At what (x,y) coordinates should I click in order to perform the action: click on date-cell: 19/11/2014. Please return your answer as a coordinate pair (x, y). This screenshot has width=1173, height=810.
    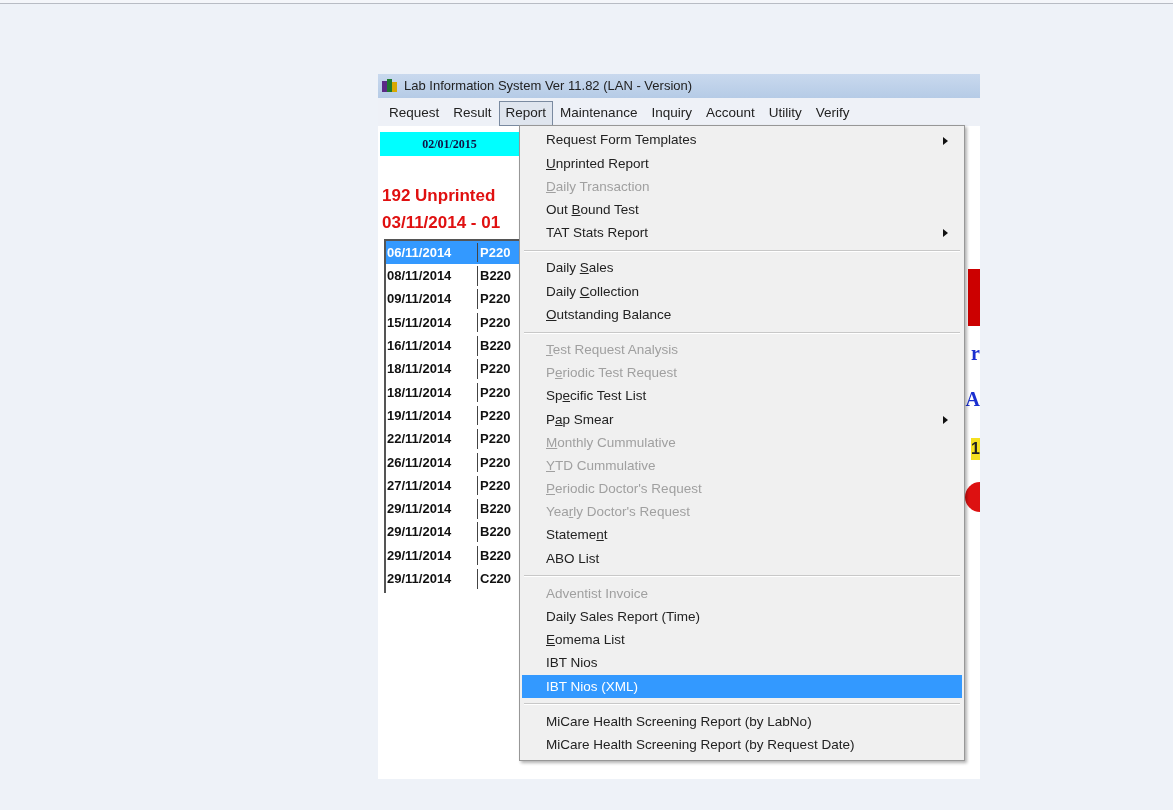
    Looking at the image, I should click on (432, 415).